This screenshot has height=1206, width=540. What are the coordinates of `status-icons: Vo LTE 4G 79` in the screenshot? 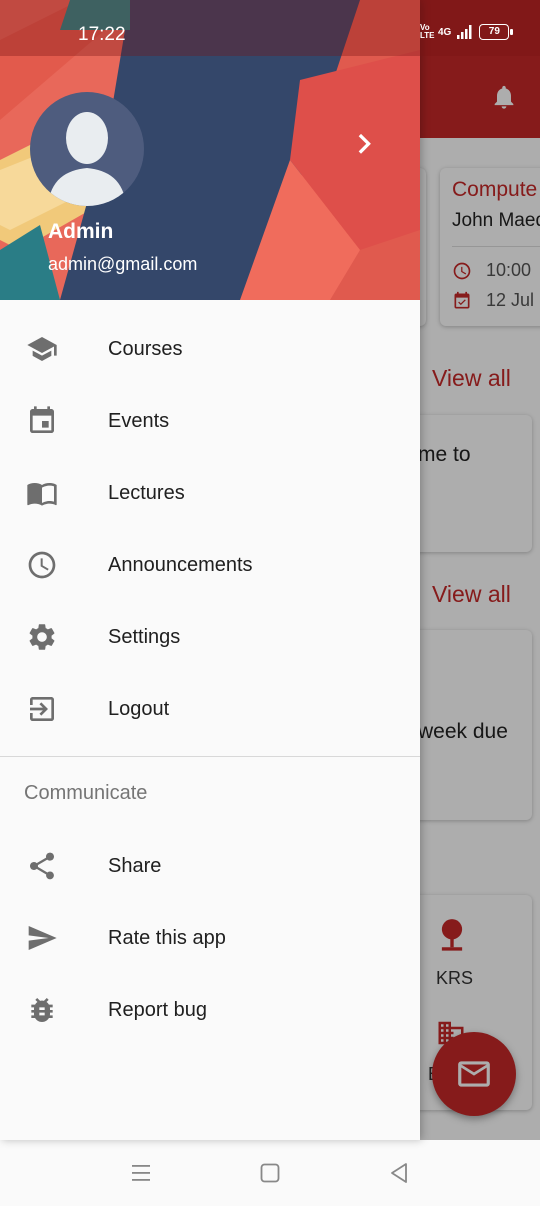 It's located at (467, 31).